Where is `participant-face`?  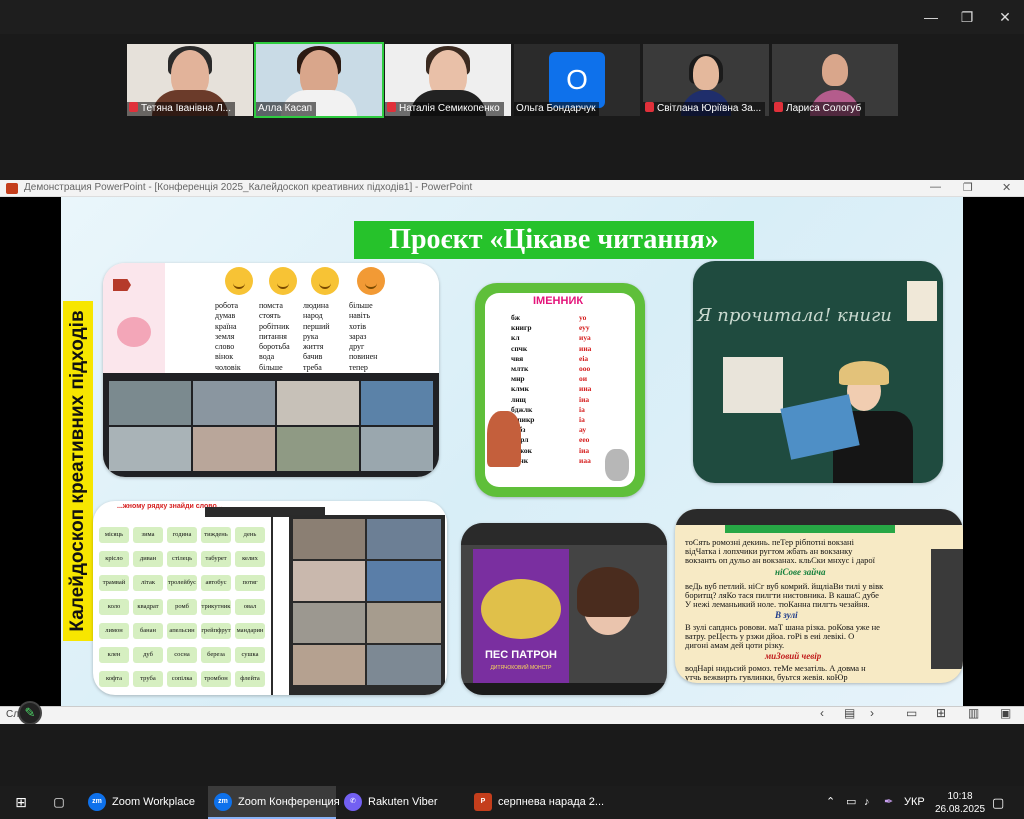 participant-face is located at coordinates (706, 73).